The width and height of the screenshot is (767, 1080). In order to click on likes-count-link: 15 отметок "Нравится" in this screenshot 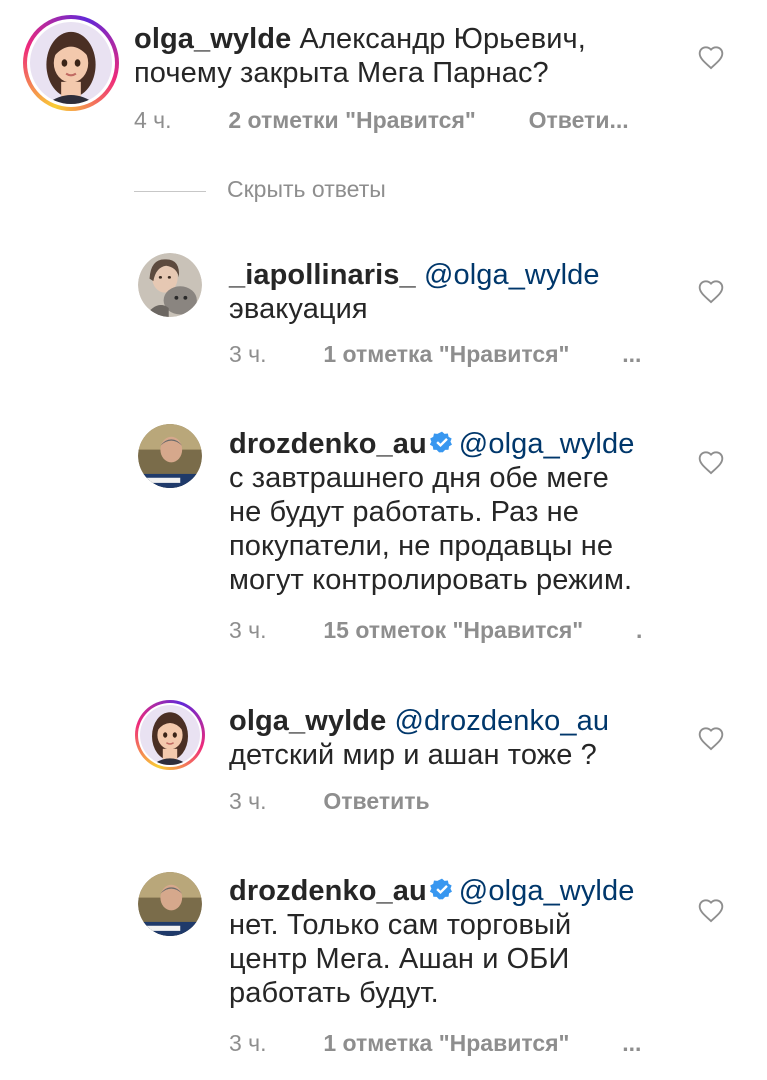, I will do `click(453, 630)`.